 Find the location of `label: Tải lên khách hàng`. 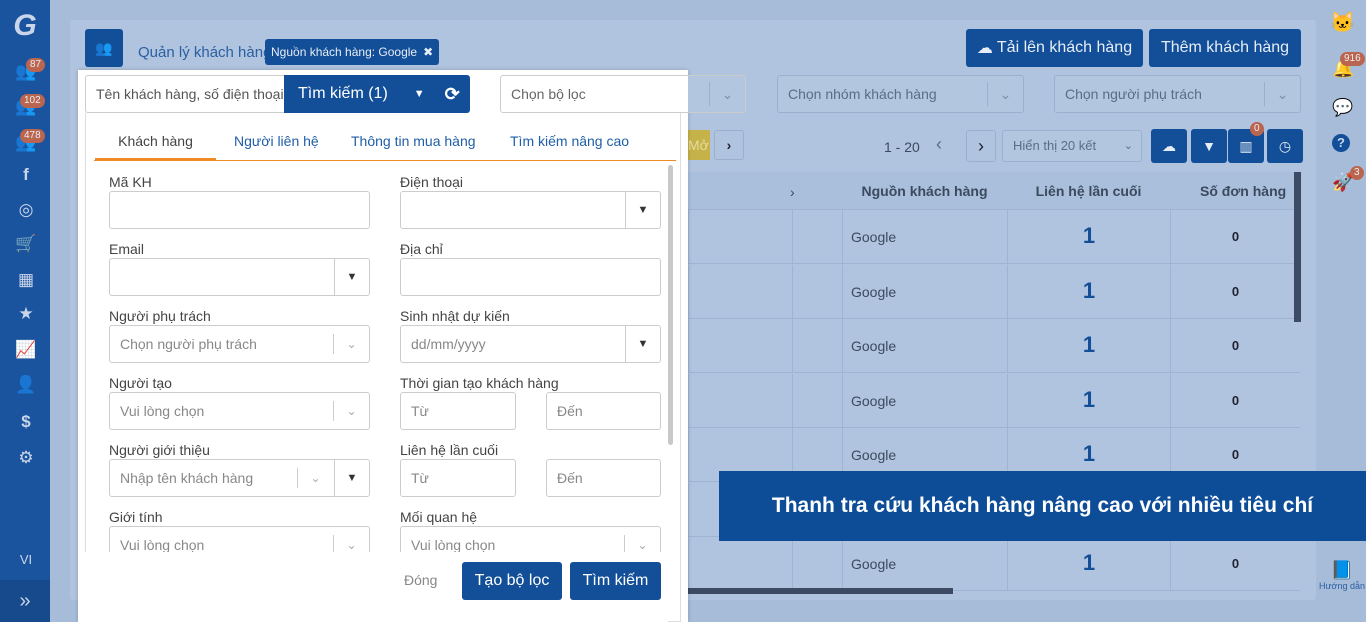

label: Tải lên khách hàng is located at coordinates (1064, 47).